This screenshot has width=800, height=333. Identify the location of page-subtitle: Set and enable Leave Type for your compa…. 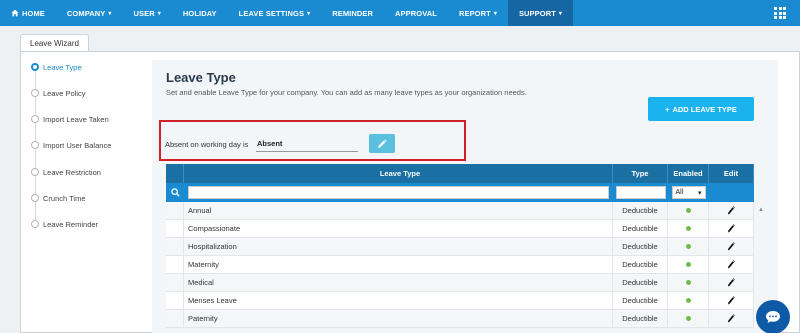
(346, 92).